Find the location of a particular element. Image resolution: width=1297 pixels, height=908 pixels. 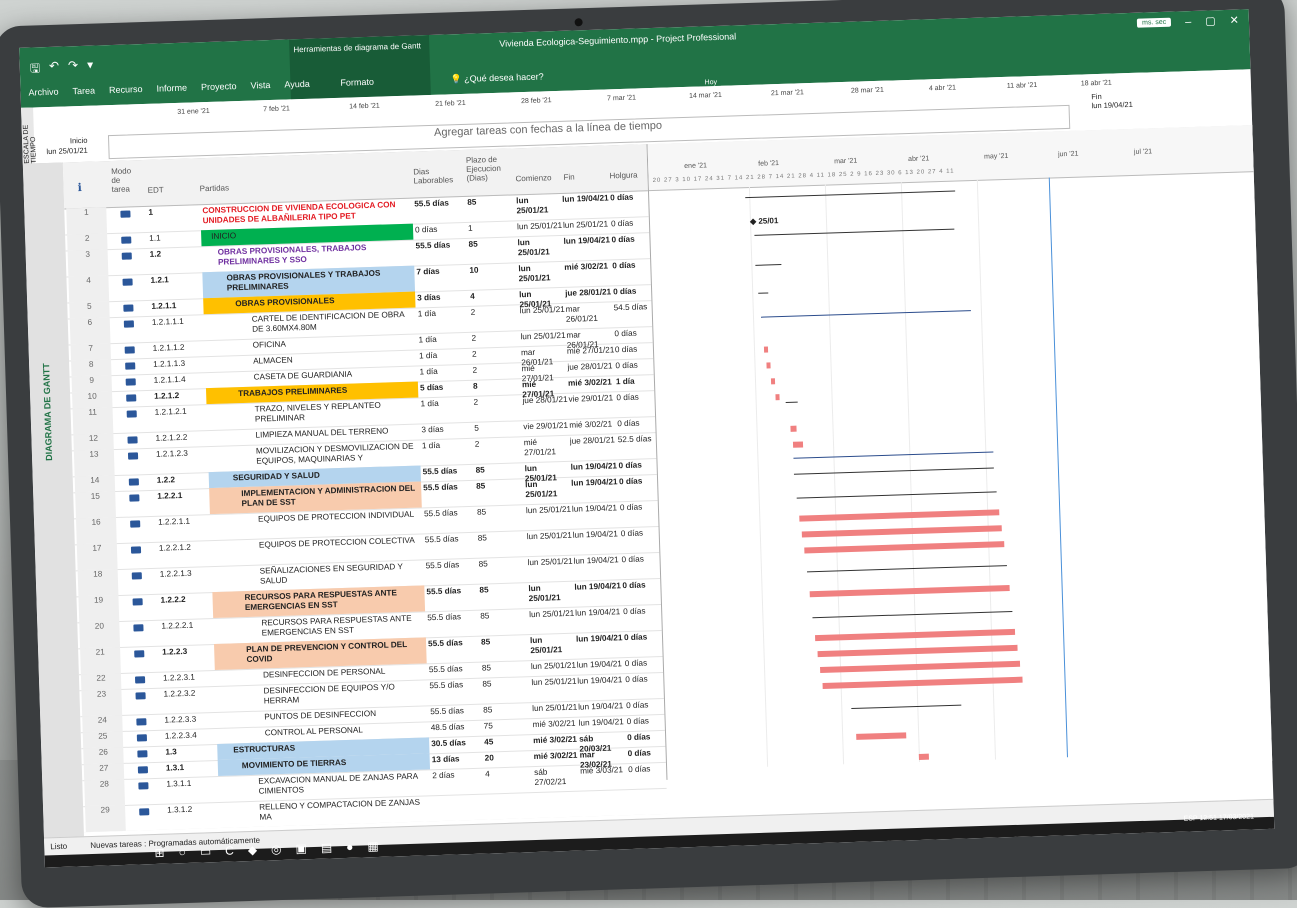

edt-cell: 1.2.2.3.1 is located at coordinates (188, 678).